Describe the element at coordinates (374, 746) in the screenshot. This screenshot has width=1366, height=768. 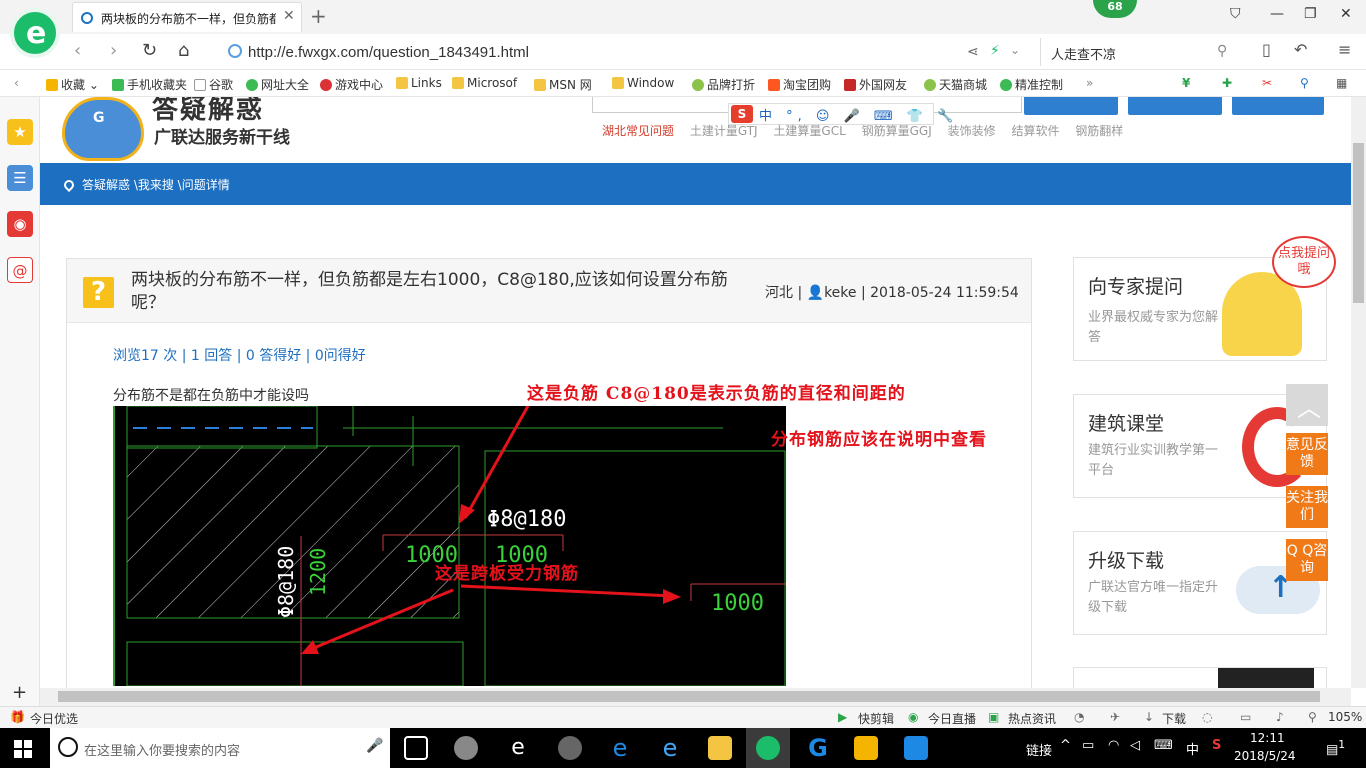
I see `microphone-icon: 🎤` at that location.